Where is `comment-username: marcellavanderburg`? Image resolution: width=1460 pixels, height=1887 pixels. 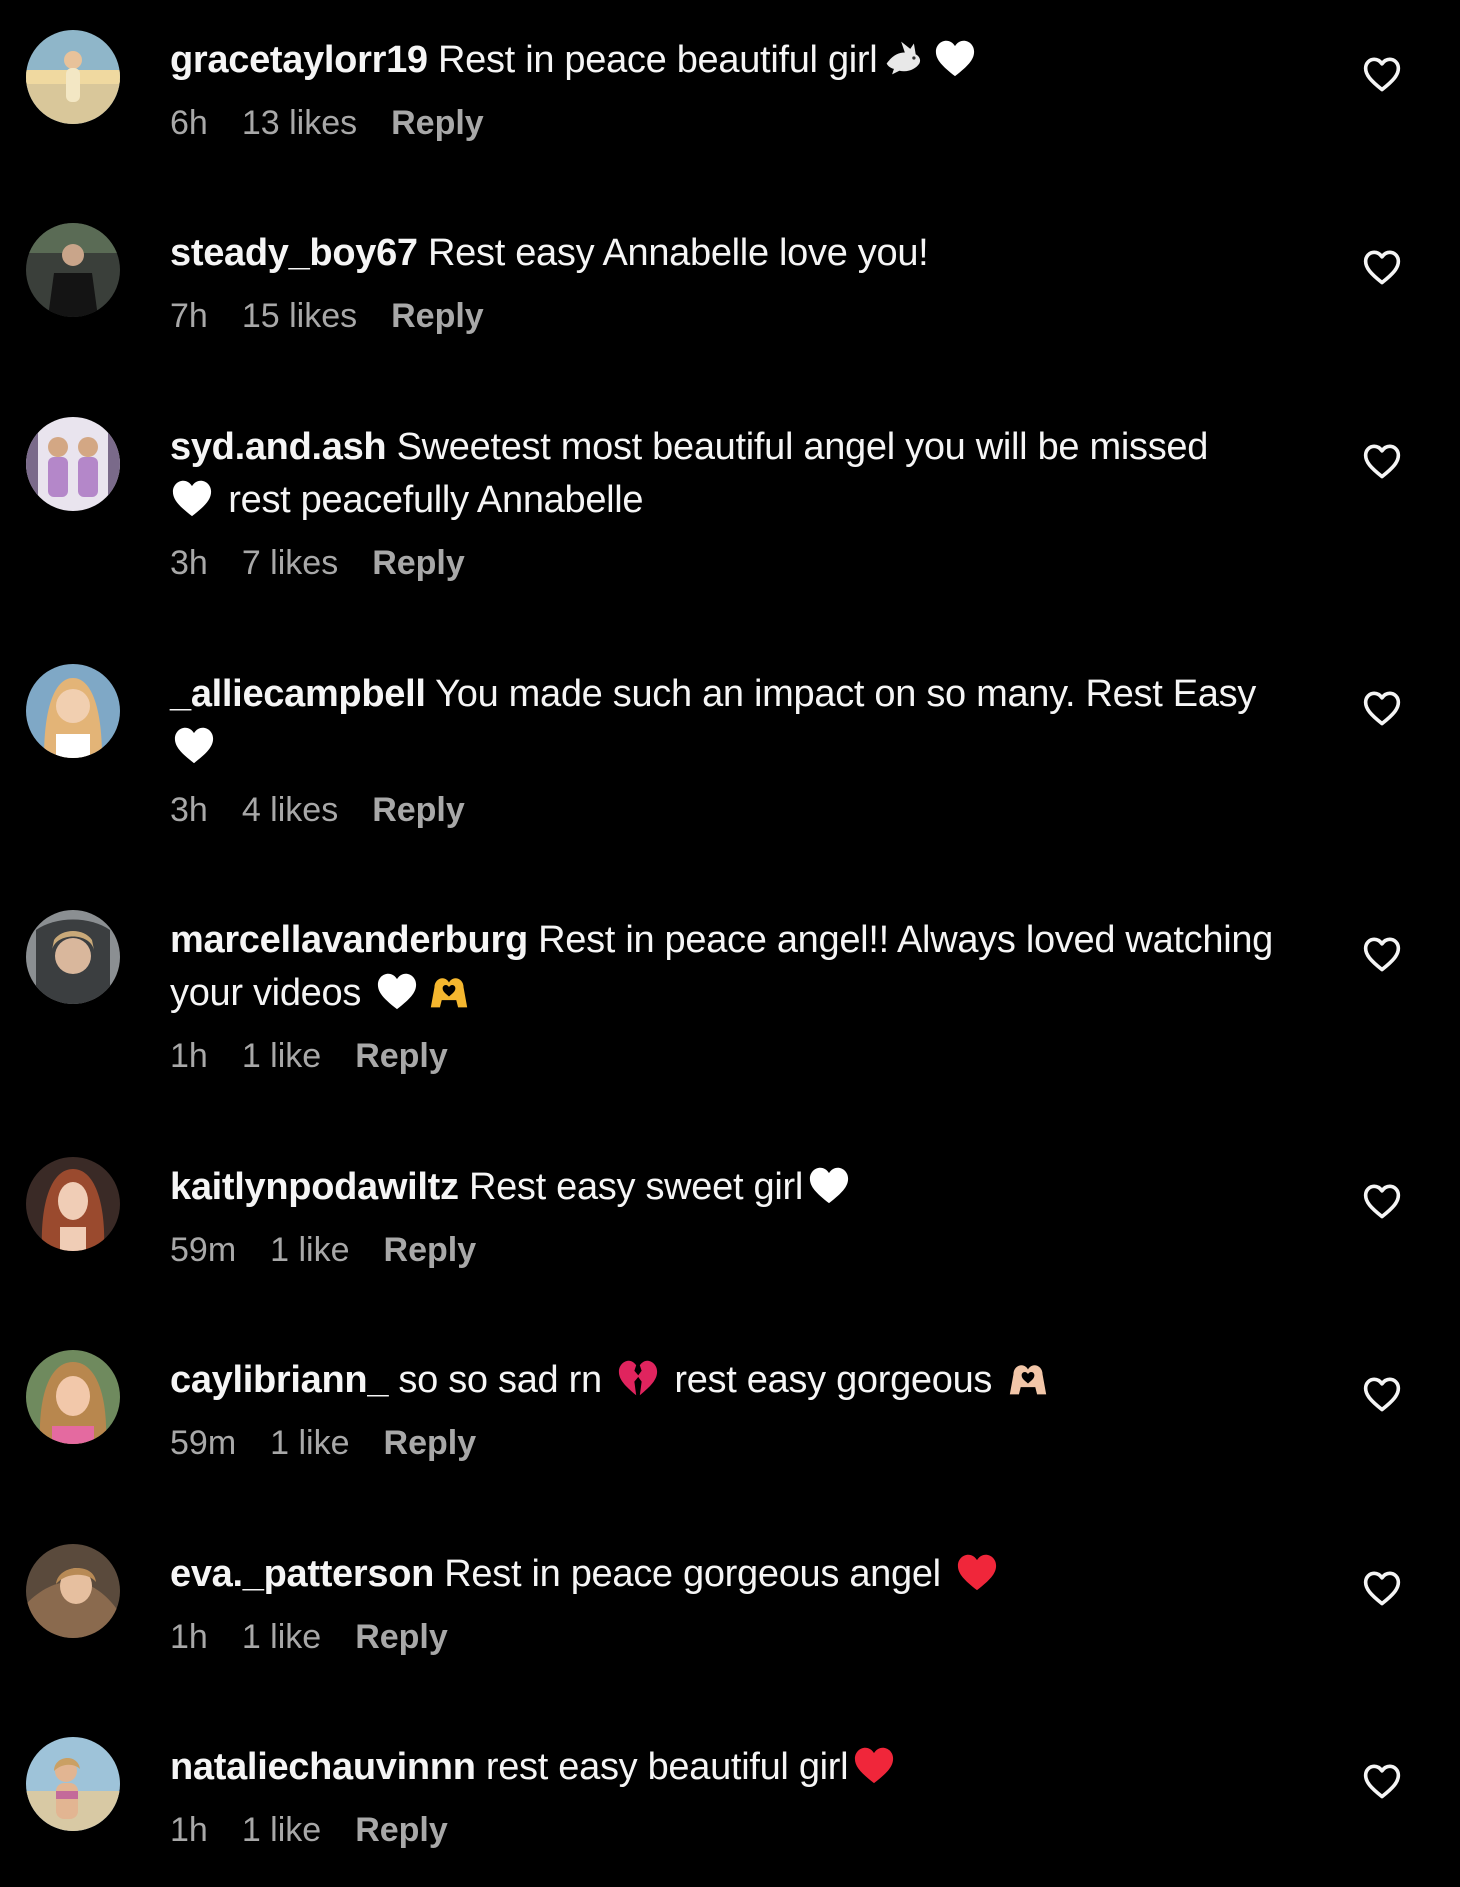 comment-username: marcellavanderburg is located at coordinates (349, 940).